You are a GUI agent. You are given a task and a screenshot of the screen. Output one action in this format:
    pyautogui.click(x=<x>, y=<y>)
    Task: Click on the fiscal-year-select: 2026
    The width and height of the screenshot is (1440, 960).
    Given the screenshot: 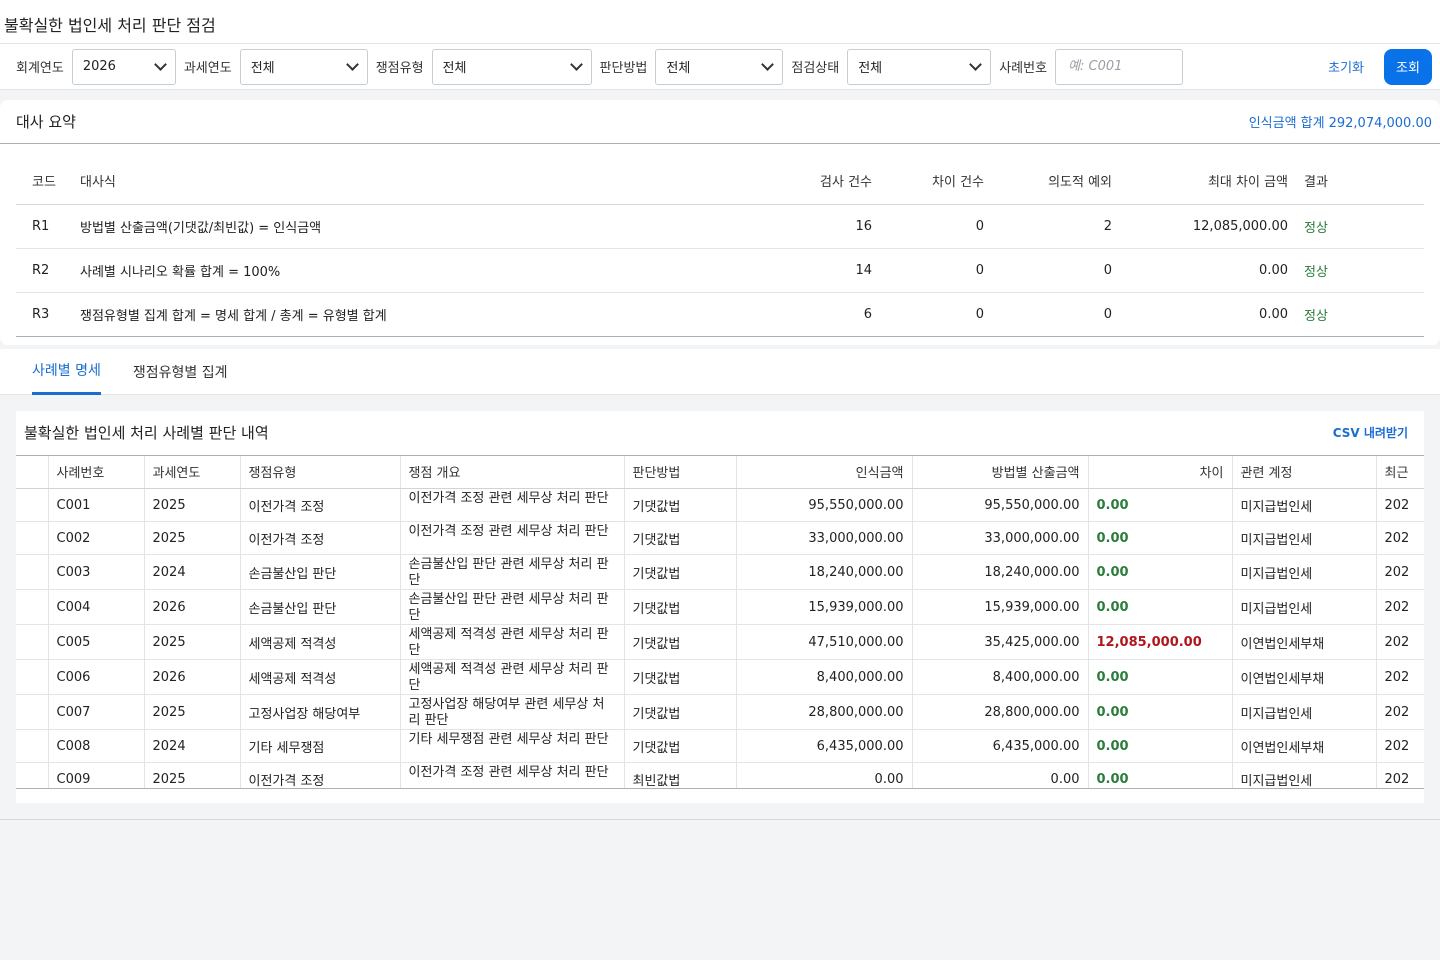 What is the action you would take?
    pyautogui.click(x=123, y=66)
    